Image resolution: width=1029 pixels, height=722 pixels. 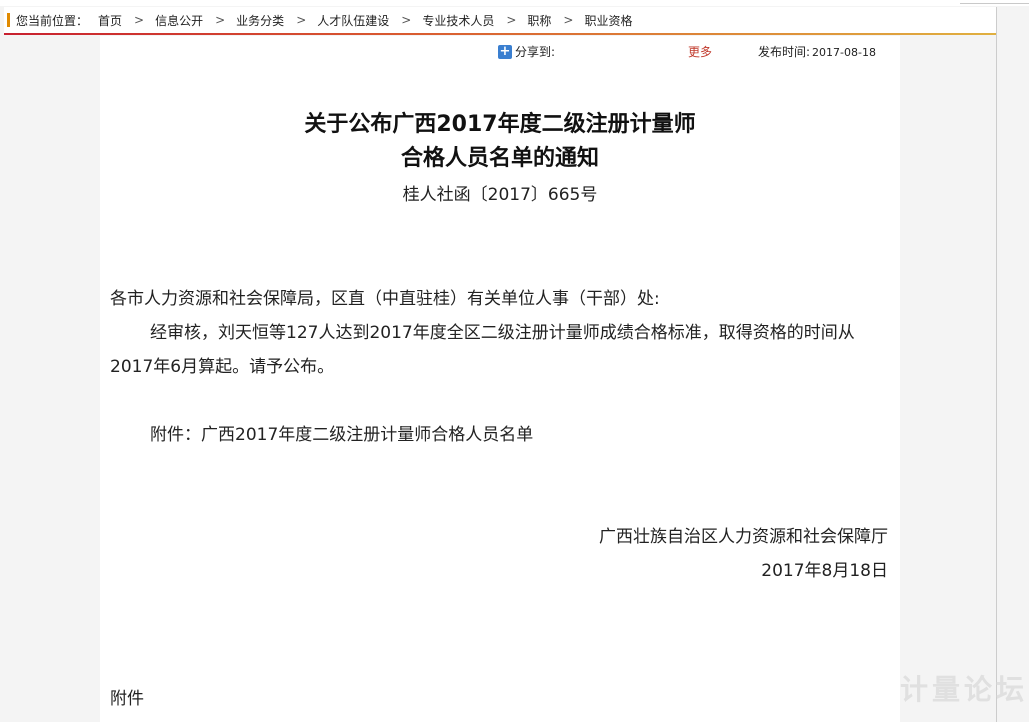 What do you see at coordinates (179, 20) in the screenshot?
I see `breadcrumb-item-info-public: 信息公开` at bounding box center [179, 20].